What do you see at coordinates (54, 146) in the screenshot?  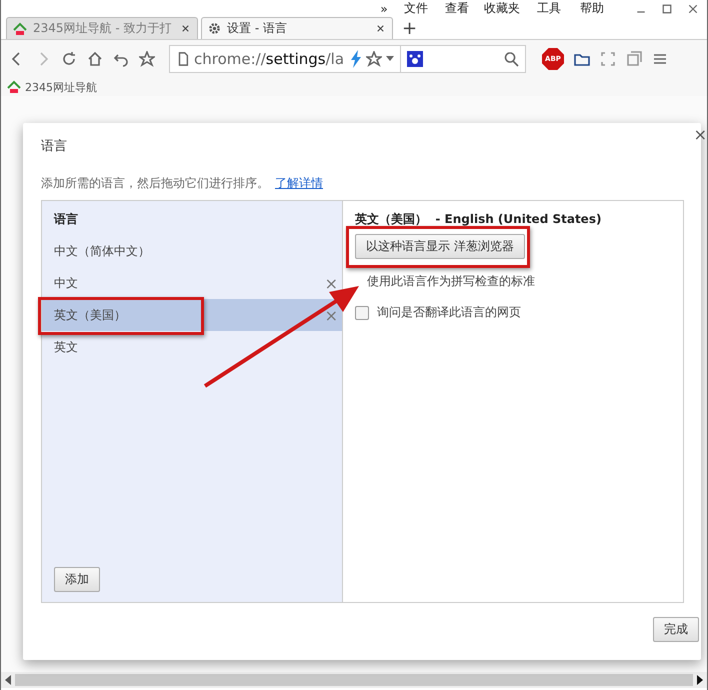 I see `dialog-title: 语言` at bounding box center [54, 146].